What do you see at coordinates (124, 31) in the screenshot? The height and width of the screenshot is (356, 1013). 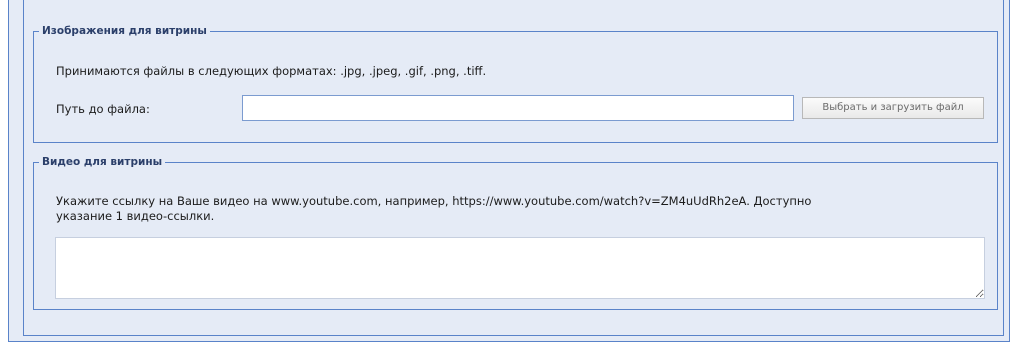 I see `images-section-title: Изображения для витрины` at bounding box center [124, 31].